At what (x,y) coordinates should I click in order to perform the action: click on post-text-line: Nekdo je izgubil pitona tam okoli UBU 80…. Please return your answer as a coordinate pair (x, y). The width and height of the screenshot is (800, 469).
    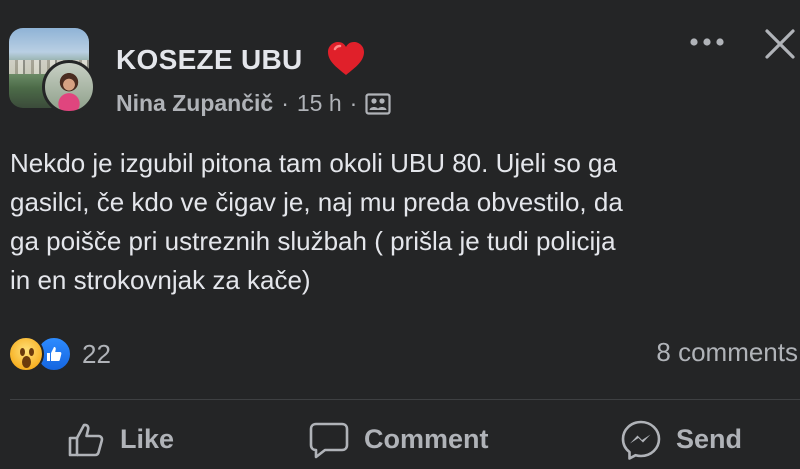
    Looking at the image, I should click on (313, 163).